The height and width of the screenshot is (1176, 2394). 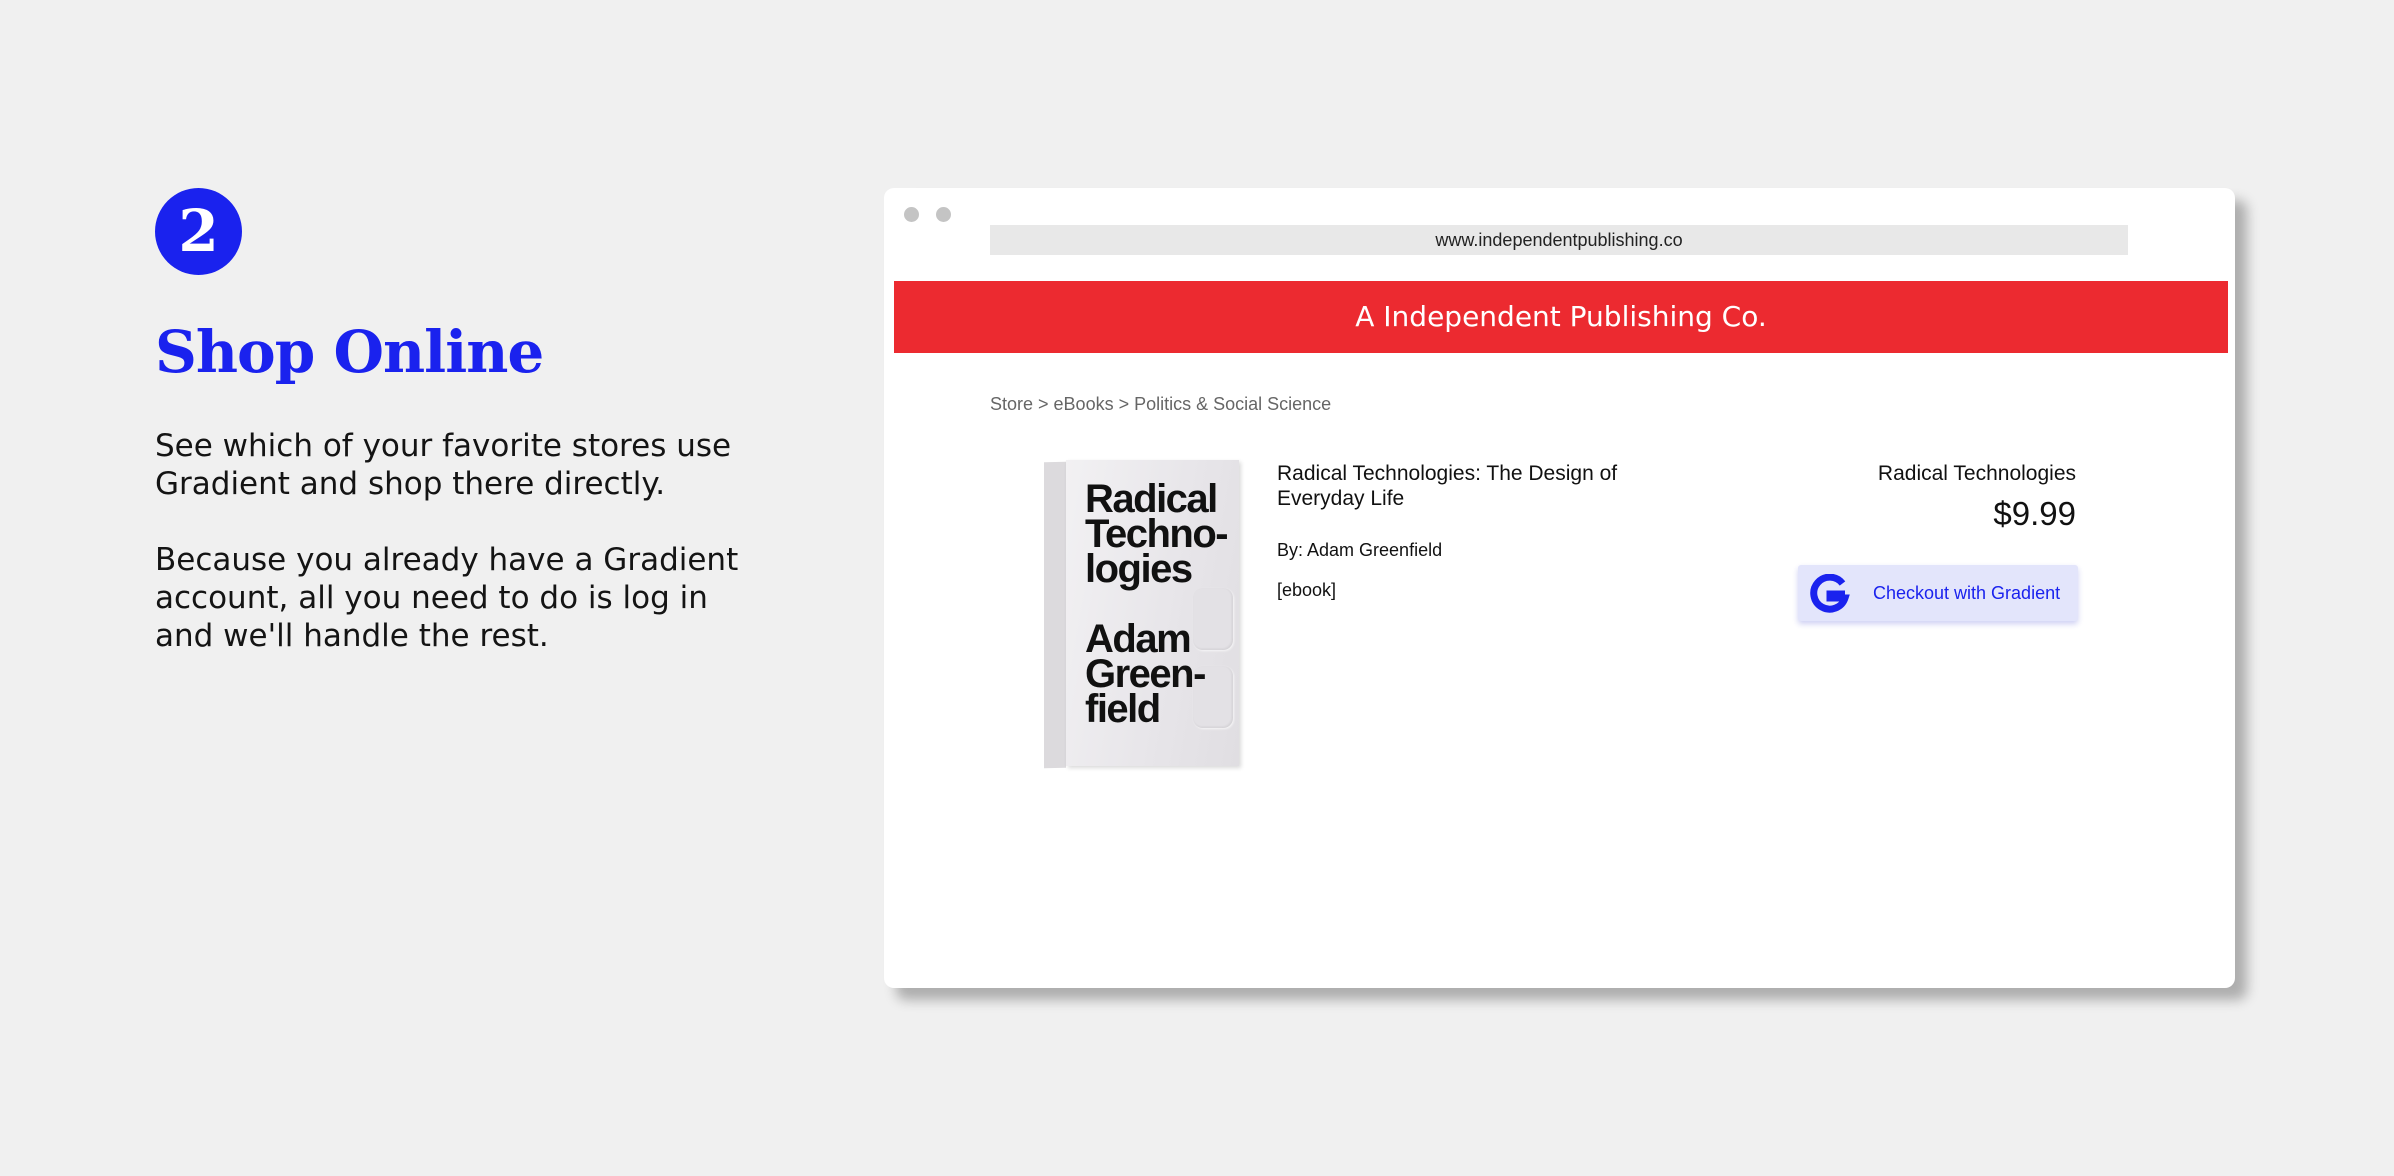 I want to click on book-cover-image: Radical Techno- logies Adam Green- field, so click(x=1141, y=614).